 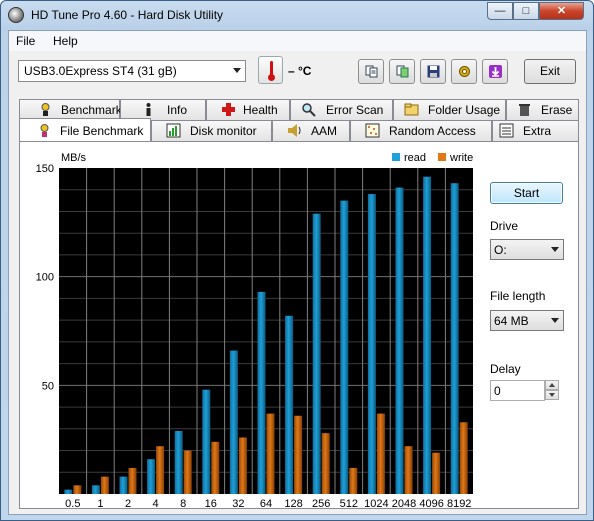 I want to click on tab-aam: AAM, so click(x=311, y=130).